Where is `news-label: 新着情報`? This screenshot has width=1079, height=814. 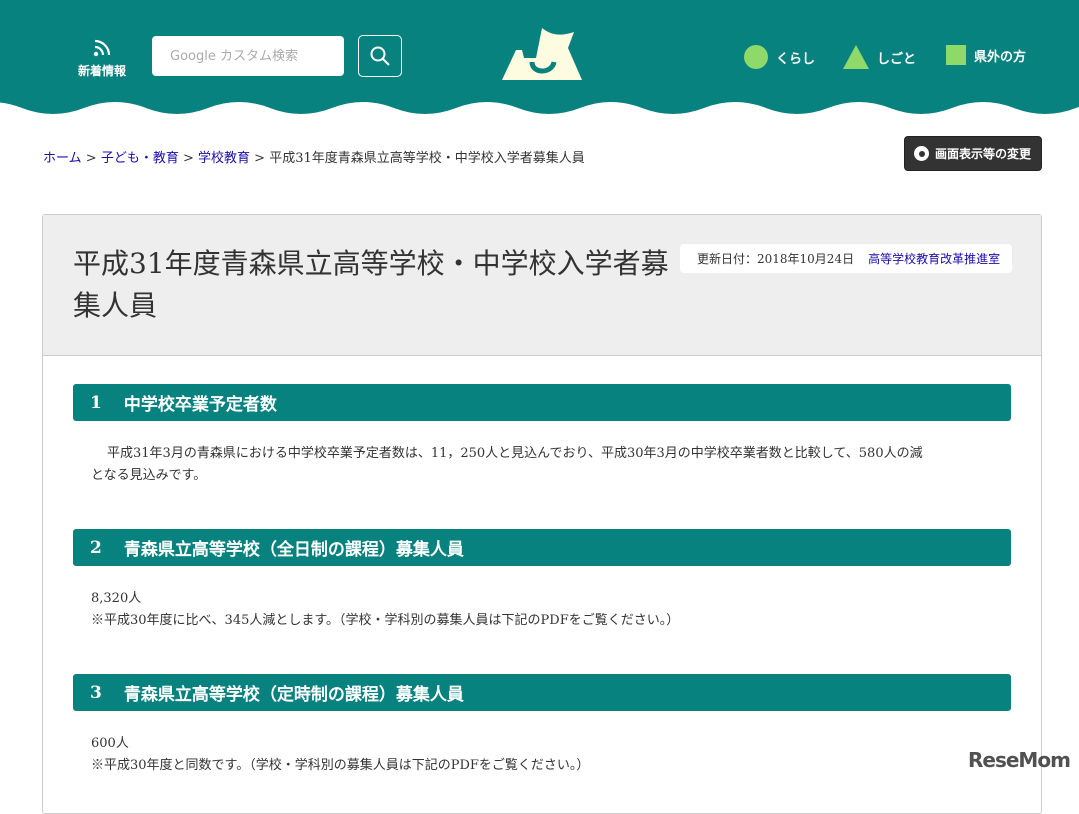
news-label: 新着情報 is located at coordinates (101, 71).